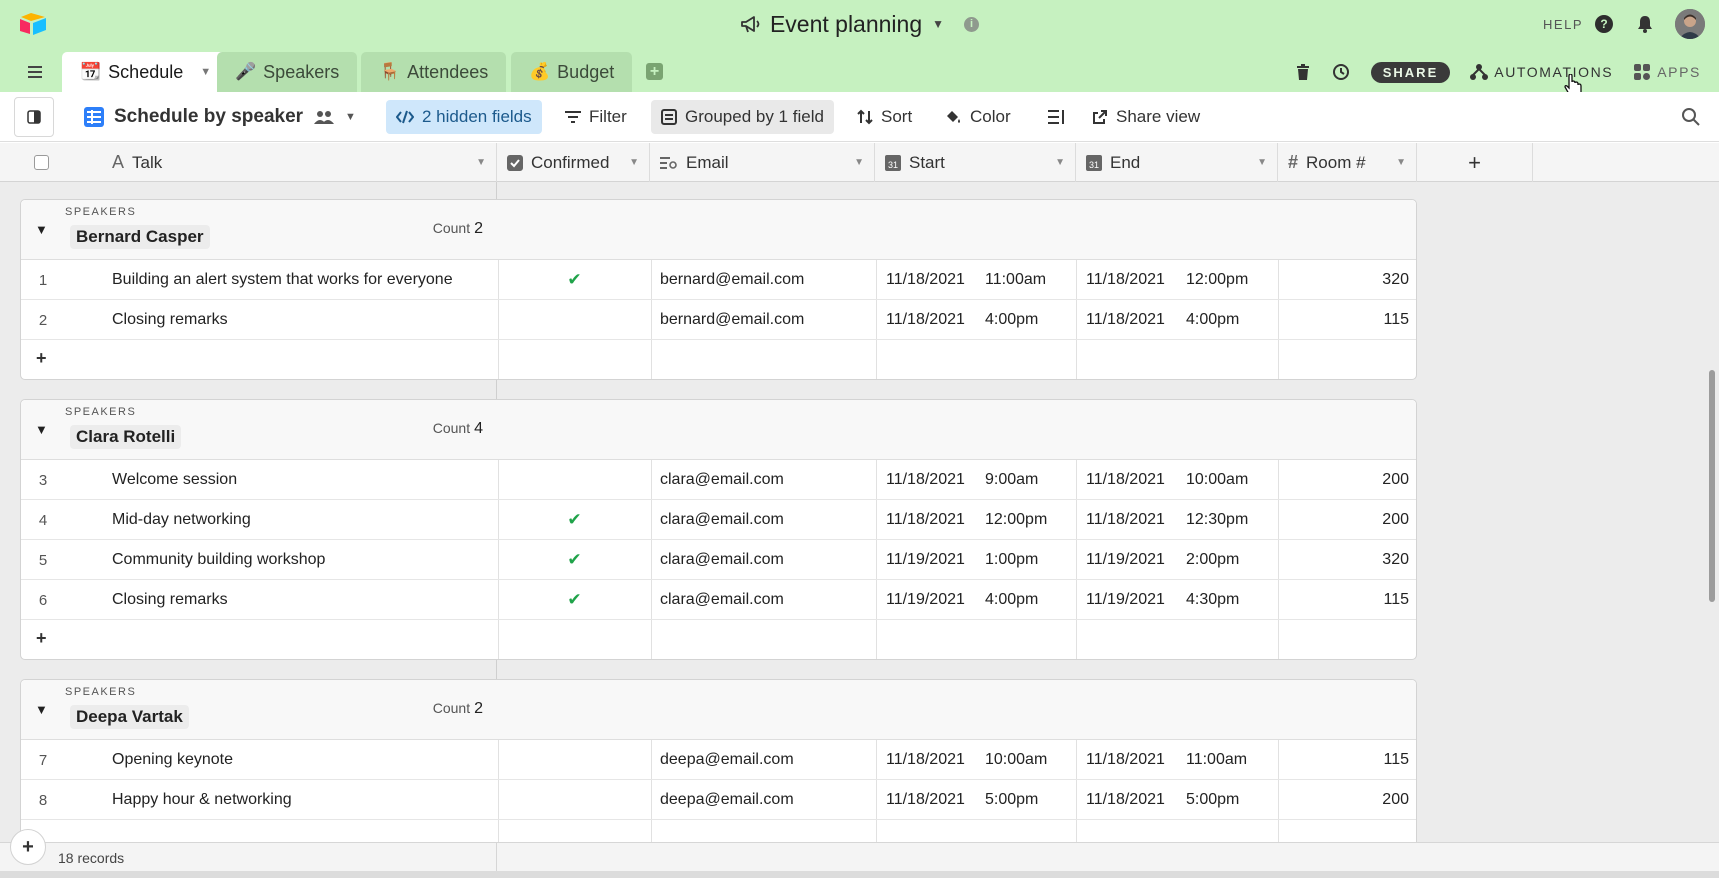 The height and width of the screenshot is (878, 1719). I want to click on group-header: SPEAKERS ▼ Deepa Vartak Count 2, so click(718, 710).